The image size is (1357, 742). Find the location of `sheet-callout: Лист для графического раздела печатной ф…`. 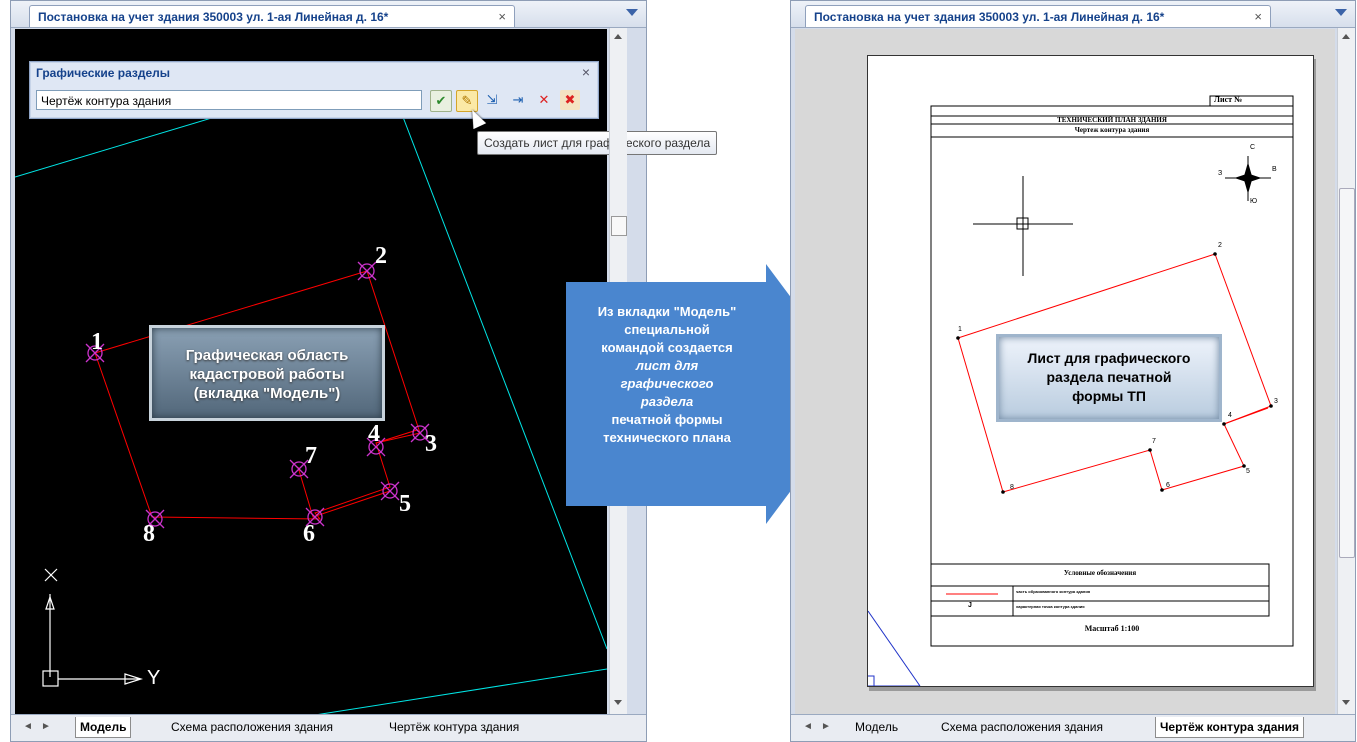

sheet-callout: Лист для графического раздела печатной ф… is located at coordinates (1109, 378).